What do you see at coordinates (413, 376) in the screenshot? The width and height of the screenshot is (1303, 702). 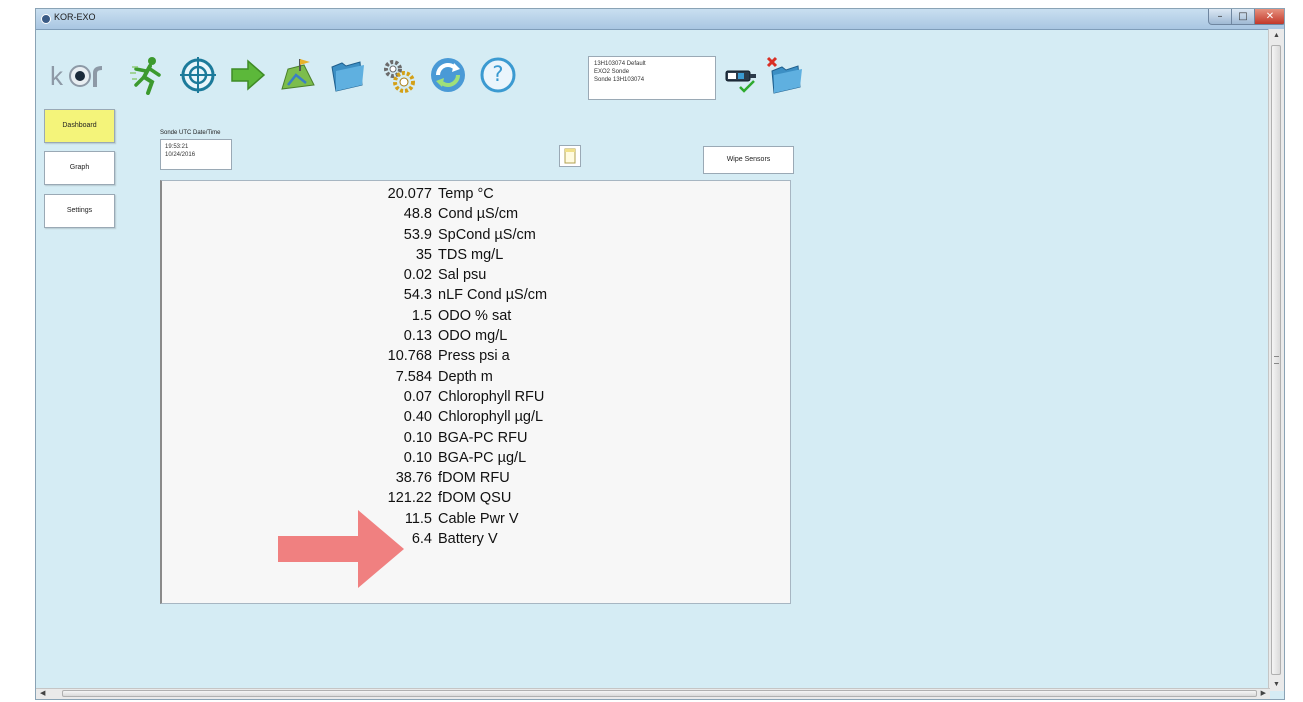 I see `reading-value: 7.584` at bounding box center [413, 376].